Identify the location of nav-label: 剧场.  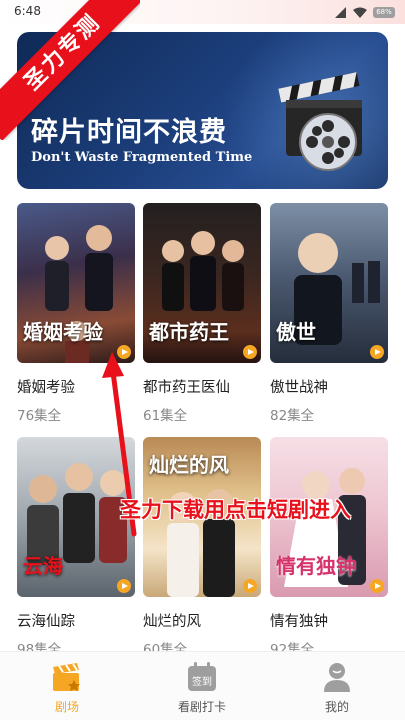
(66, 707).